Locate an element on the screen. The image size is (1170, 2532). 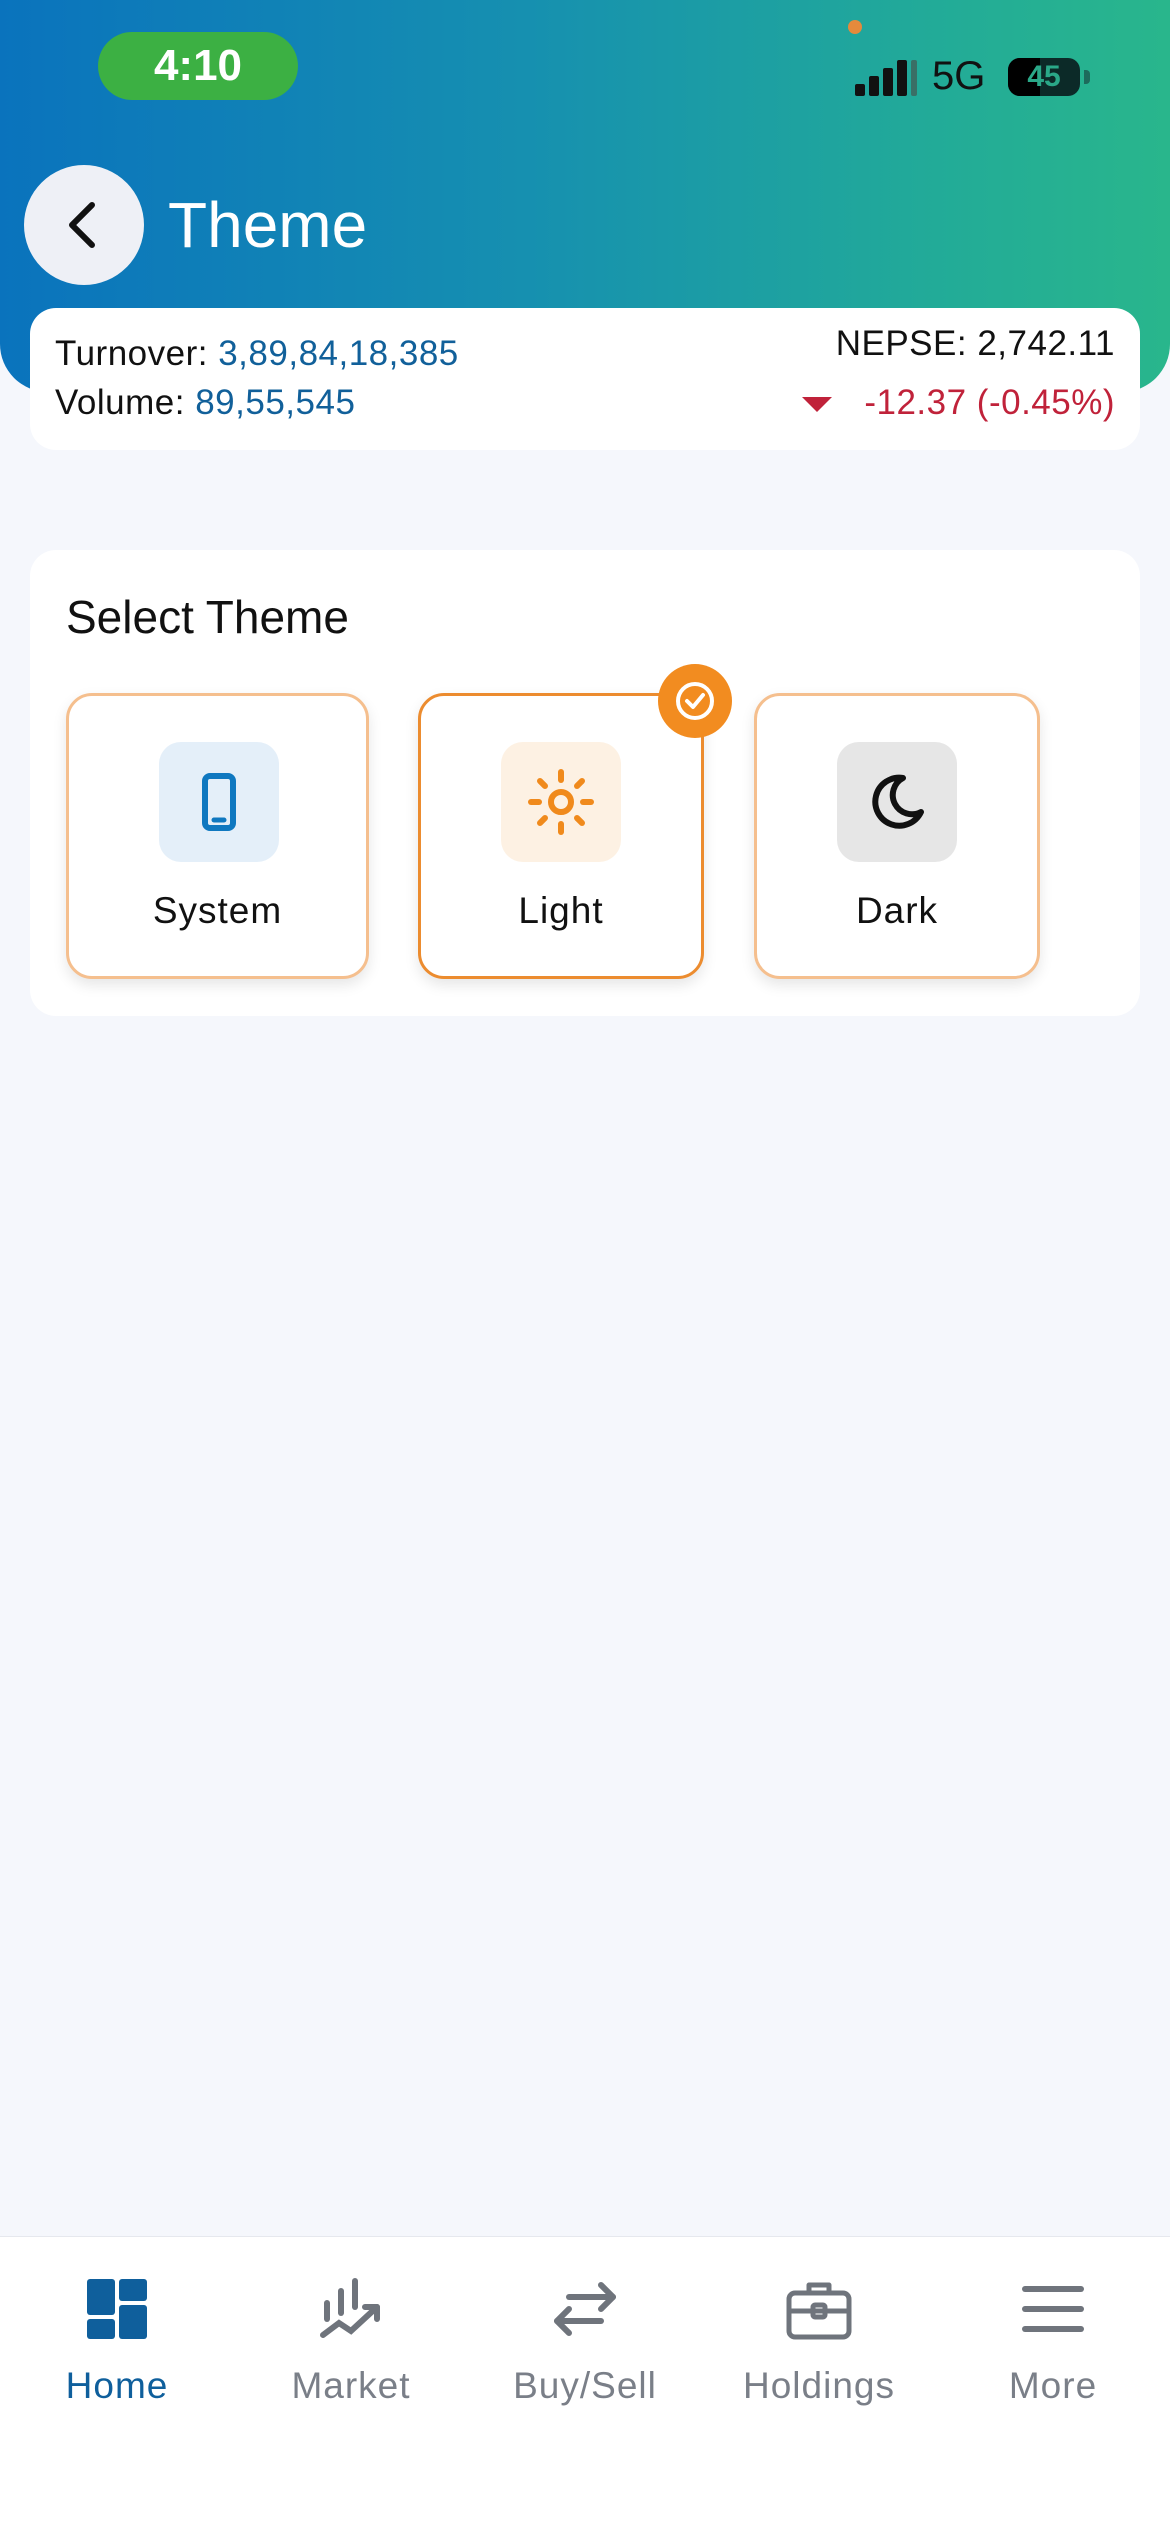
battery-level: 45 is located at coordinates (1044, 76).